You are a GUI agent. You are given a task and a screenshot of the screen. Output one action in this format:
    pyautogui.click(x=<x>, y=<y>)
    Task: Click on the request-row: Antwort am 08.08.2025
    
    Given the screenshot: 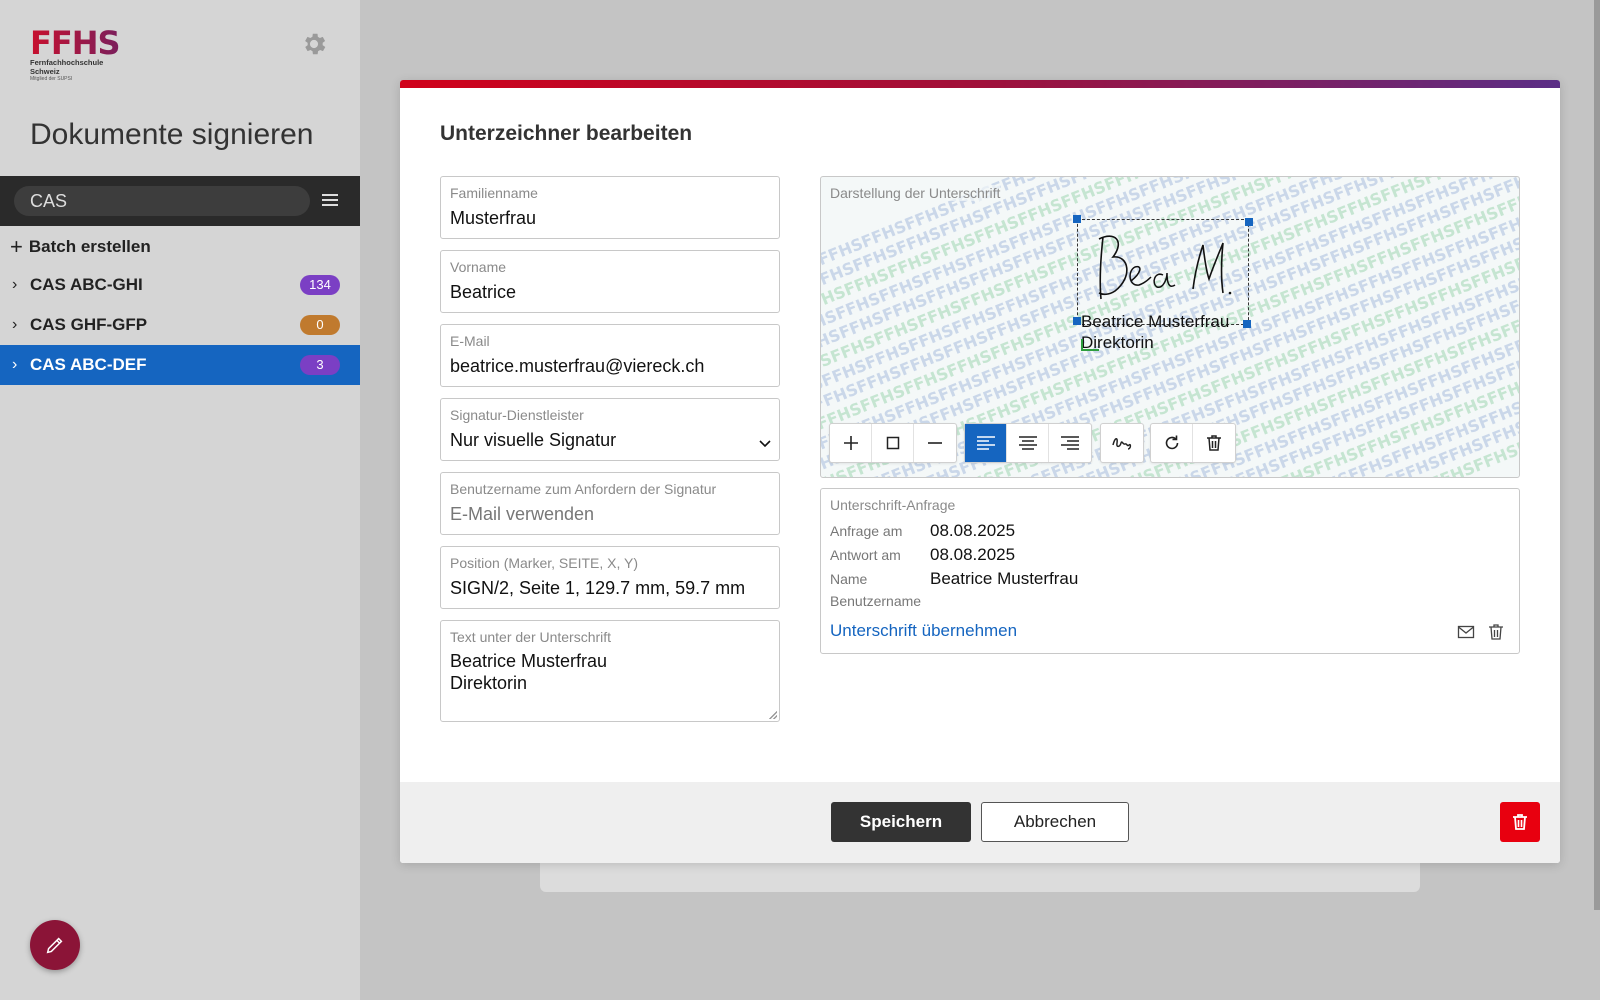 What is the action you would take?
    pyautogui.click(x=922, y=555)
    